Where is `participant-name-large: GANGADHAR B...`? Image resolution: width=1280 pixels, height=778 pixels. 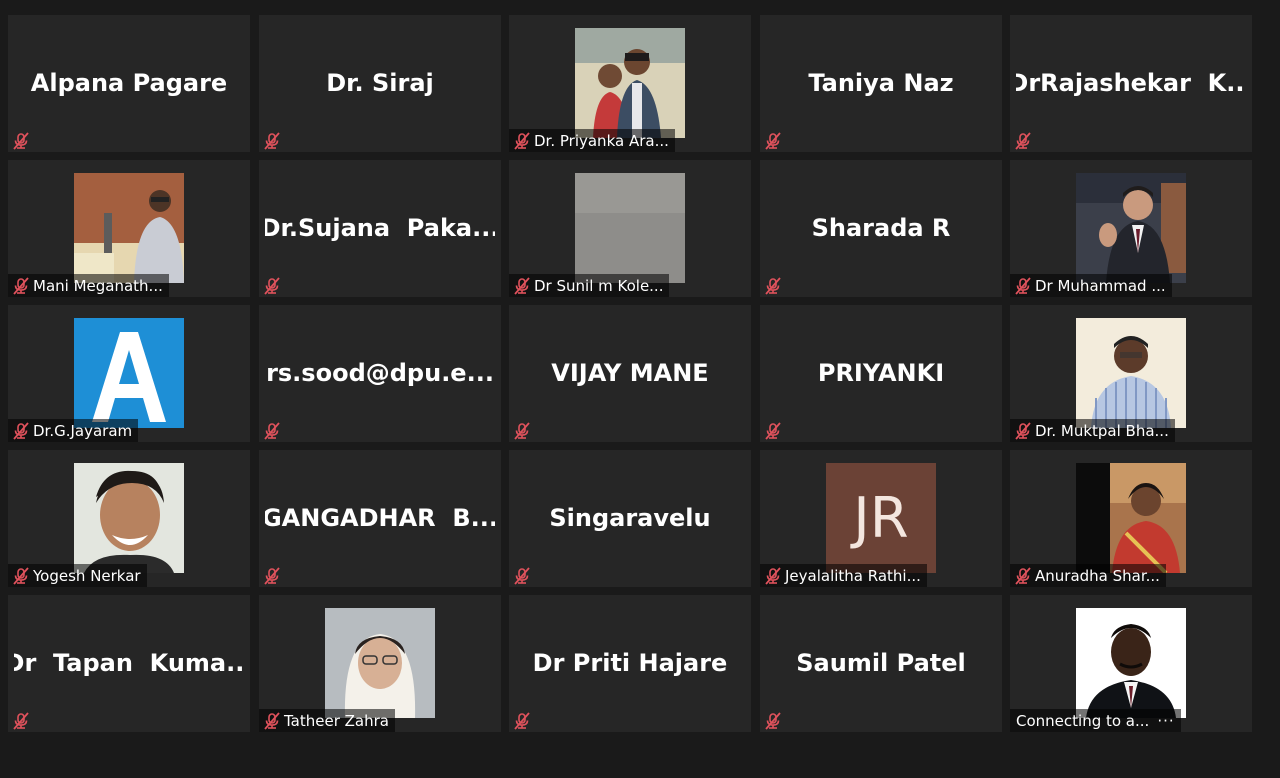 participant-name-large: GANGADHAR B... is located at coordinates (380, 517).